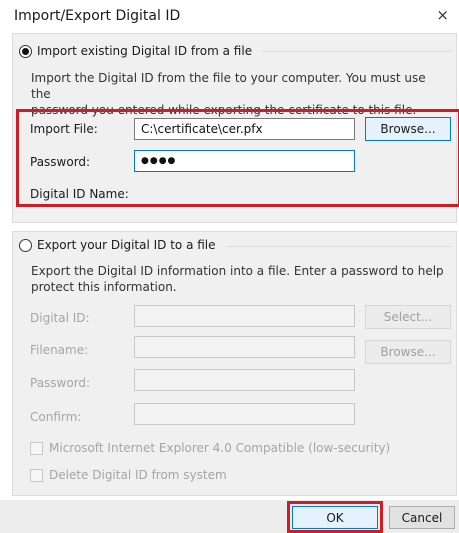  I want to click on export-password-field, so click(244, 380).